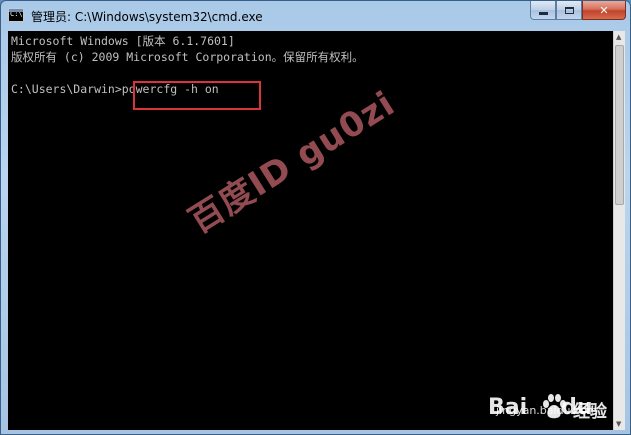 This screenshot has height=435, width=631. What do you see at coordinates (619, 230) in the screenshot?
I see `vertical-scrollbar: ▲ ▼` at bounding box center [619, 230].